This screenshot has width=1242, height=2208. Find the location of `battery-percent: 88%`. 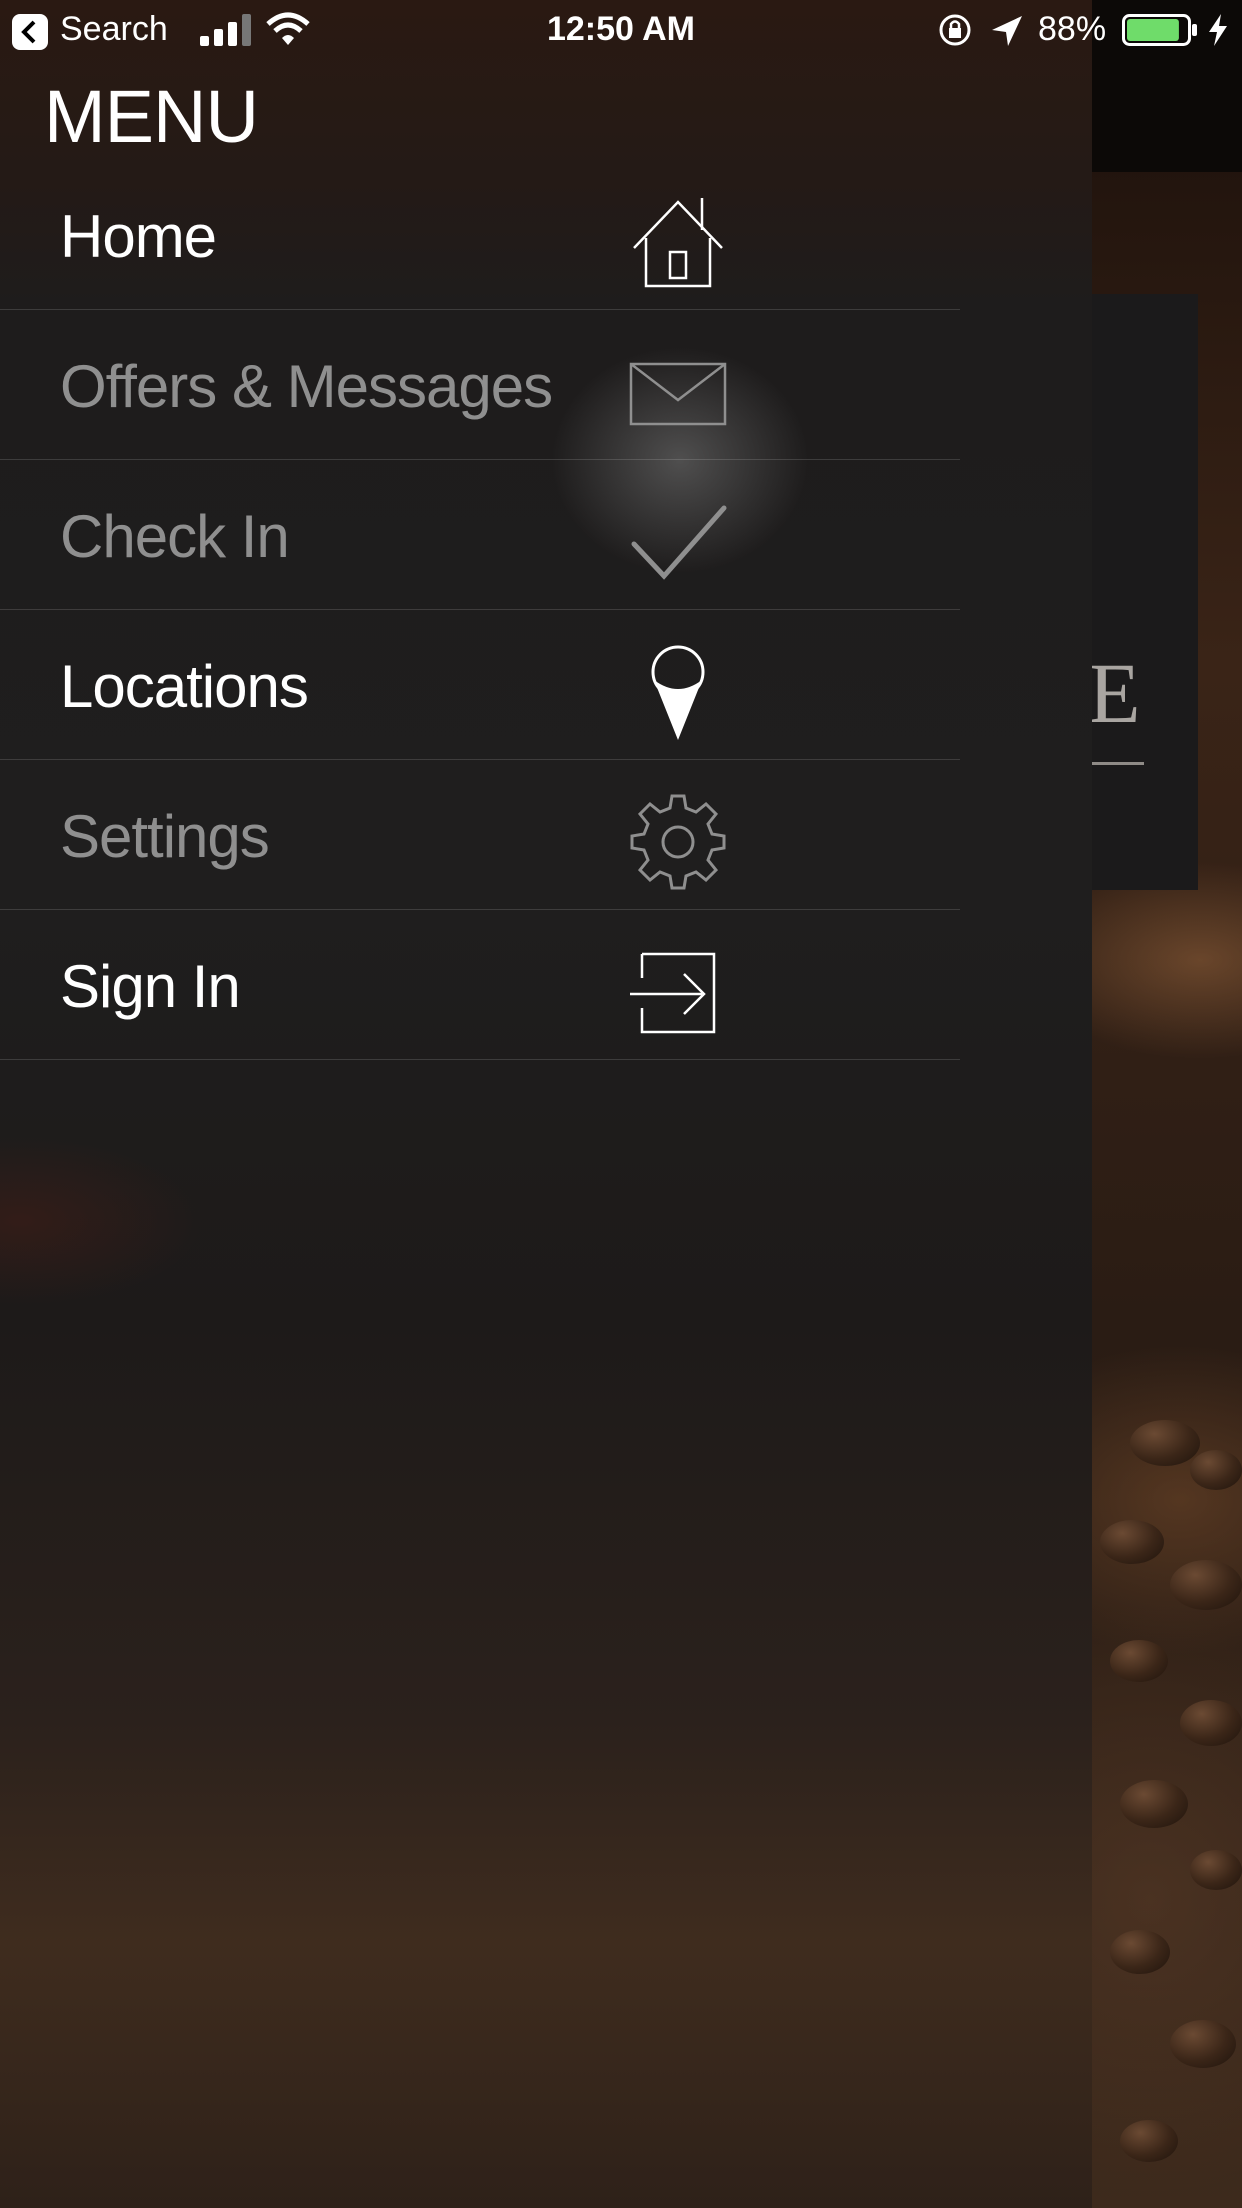

battery-percent: 88% is located at coordinates (1072, 29).